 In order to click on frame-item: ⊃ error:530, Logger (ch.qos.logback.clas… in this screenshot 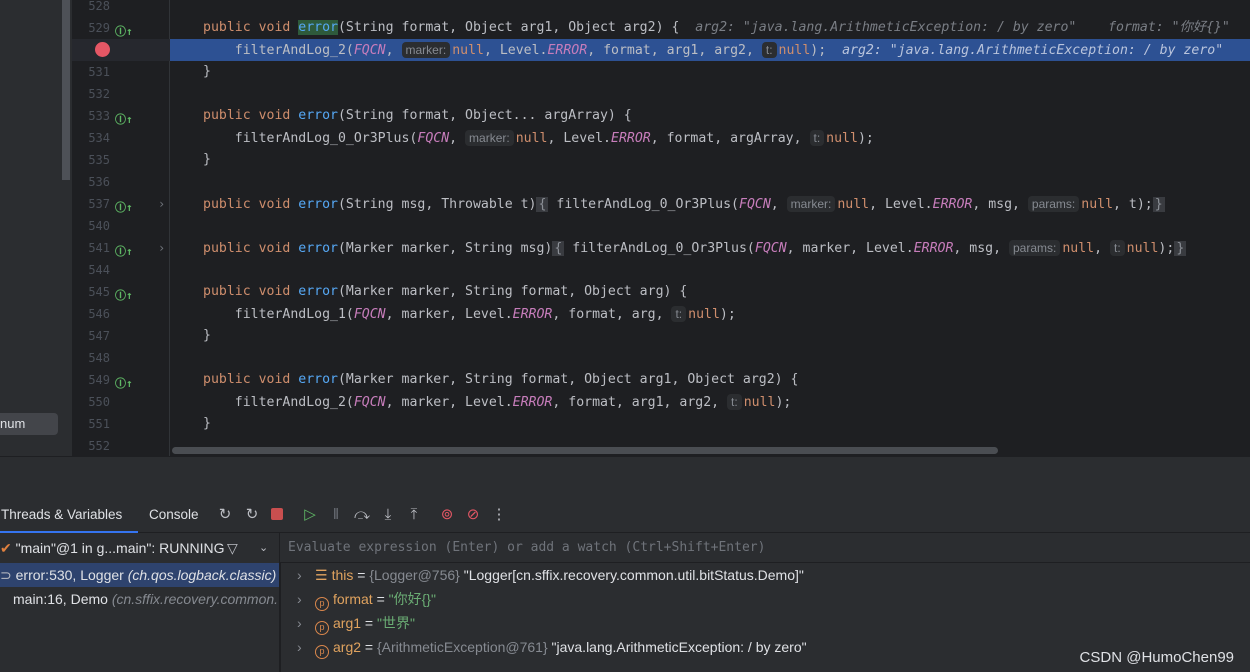, I will do `click(139, 575)`.